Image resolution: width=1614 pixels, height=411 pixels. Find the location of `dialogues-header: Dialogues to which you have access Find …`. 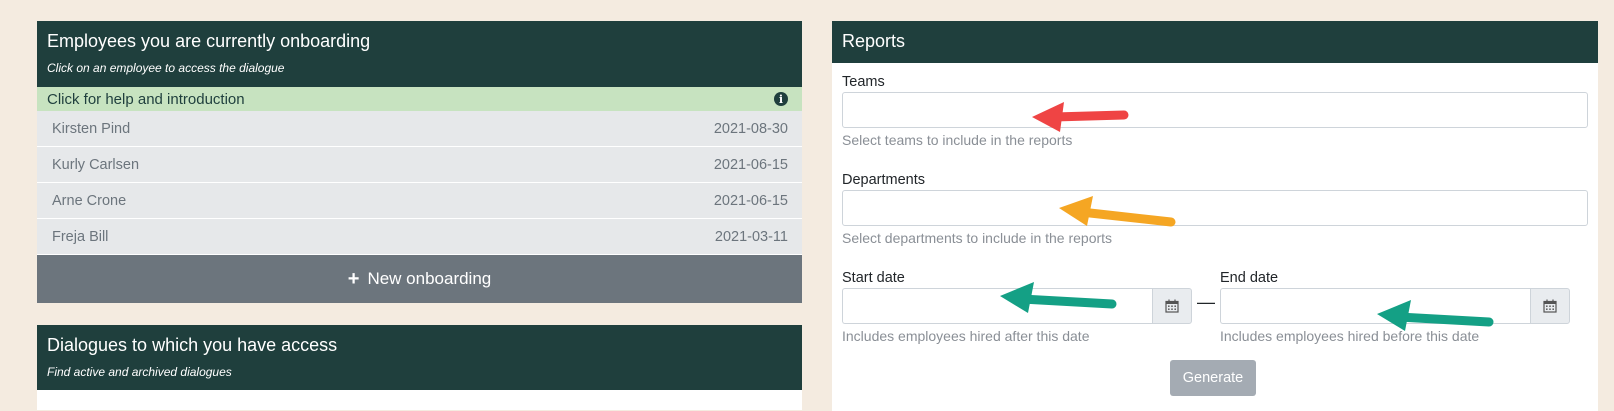

dialogues-header: Dialogues to which you have access Find … is located at coordinates (419, 357).